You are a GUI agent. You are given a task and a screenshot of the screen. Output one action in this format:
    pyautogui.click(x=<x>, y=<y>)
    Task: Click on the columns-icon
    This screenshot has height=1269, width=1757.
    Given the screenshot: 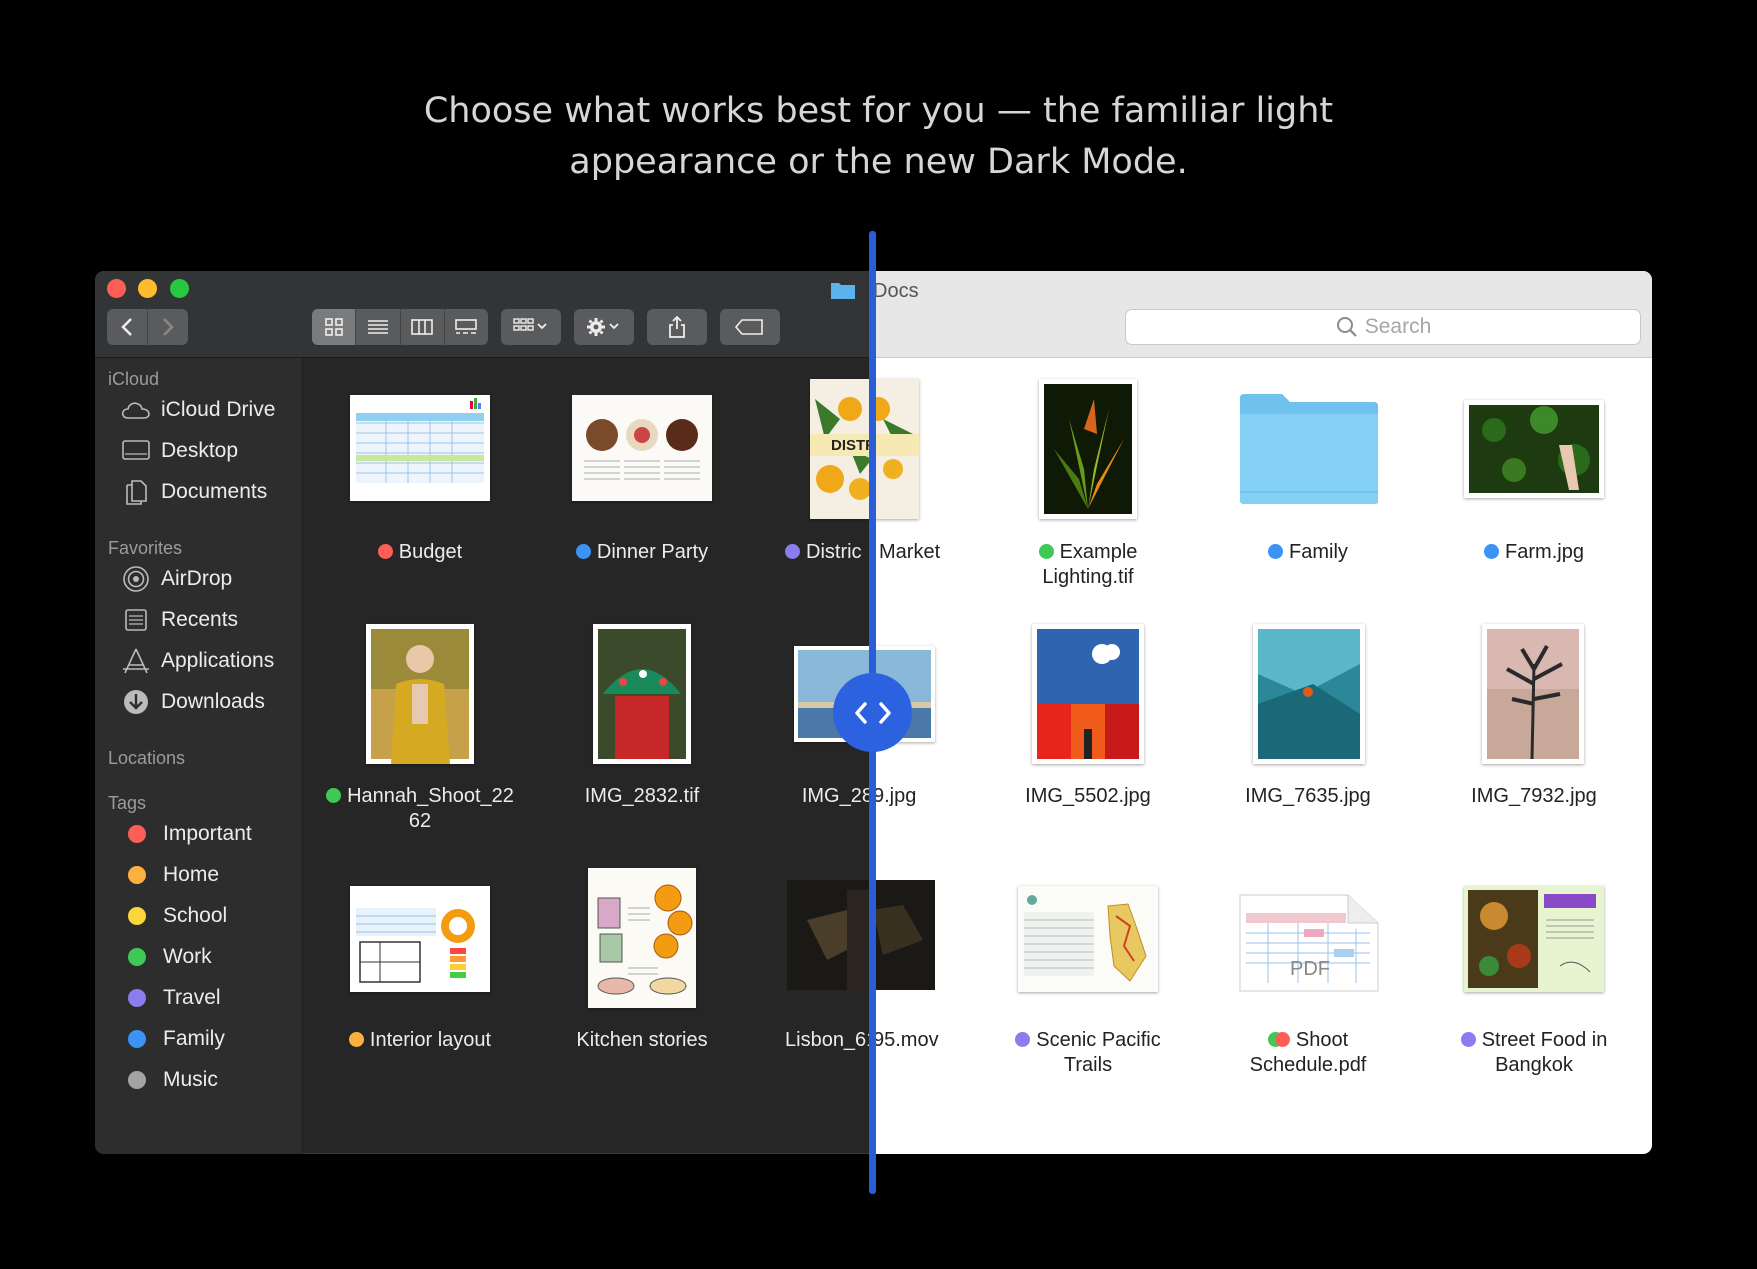 What is the action you would take?
    pyautogui.click(x=422, y=327)
    